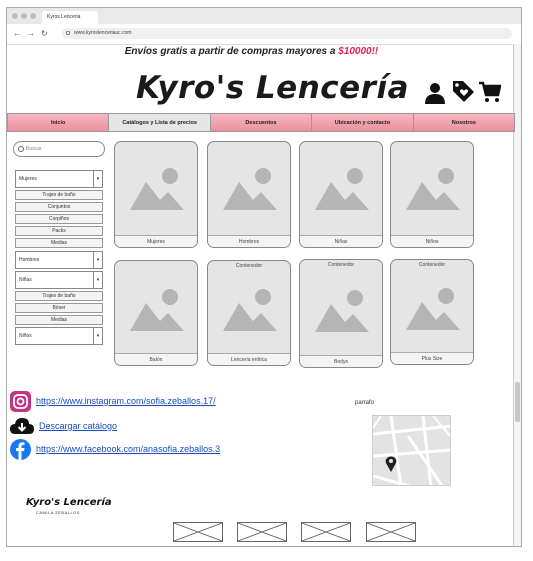  I want to click on scrollbar-thumb, so click(517, 402).